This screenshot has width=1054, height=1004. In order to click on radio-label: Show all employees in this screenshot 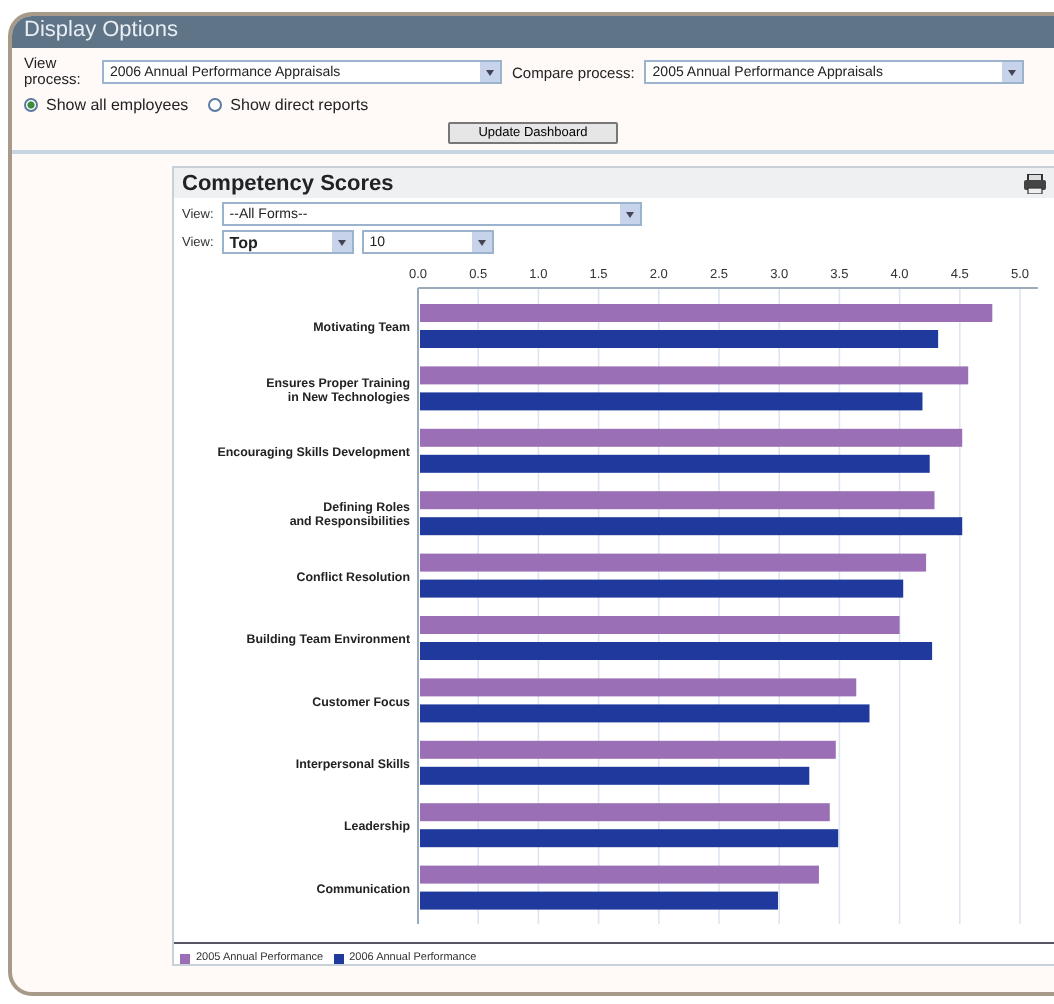, I will do `click(117, 105)`.